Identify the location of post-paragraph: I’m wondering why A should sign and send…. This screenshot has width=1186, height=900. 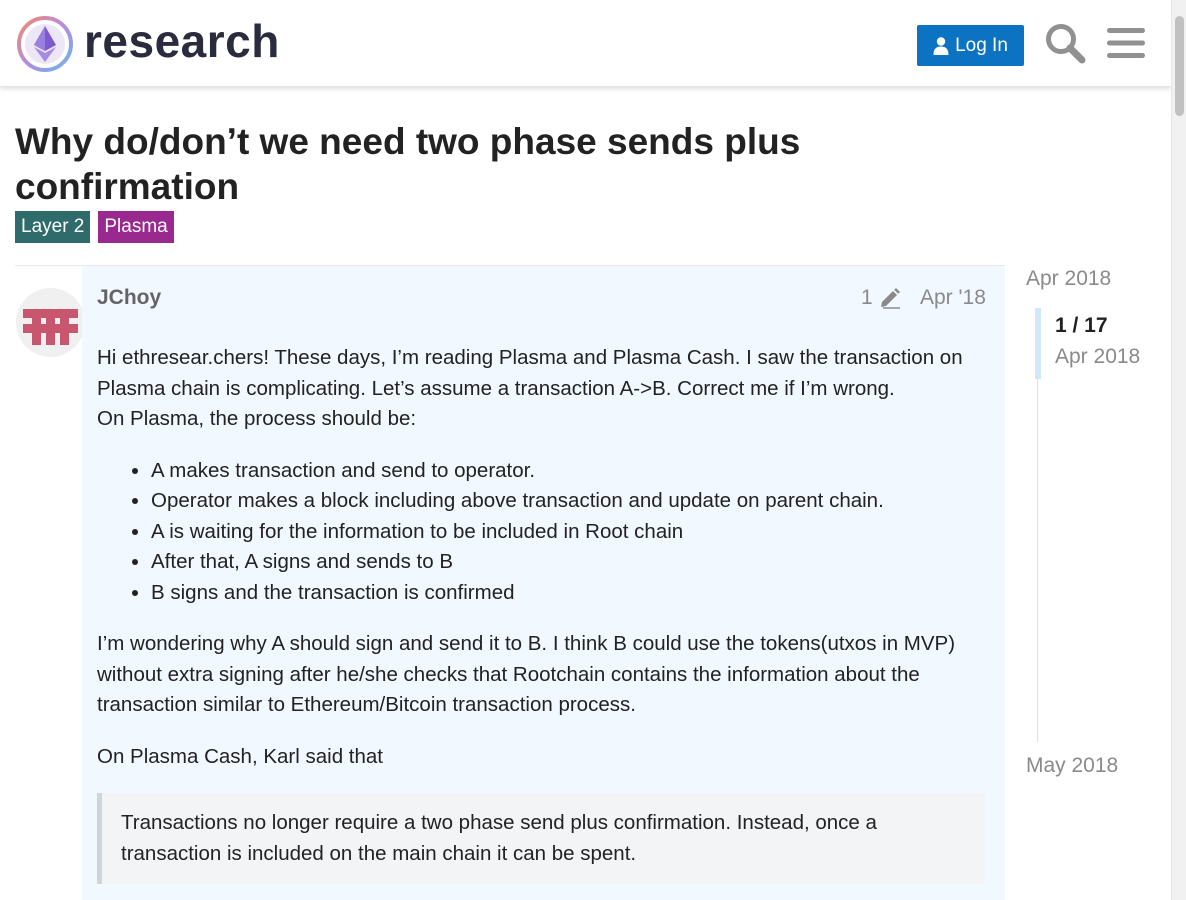
(526, 674).